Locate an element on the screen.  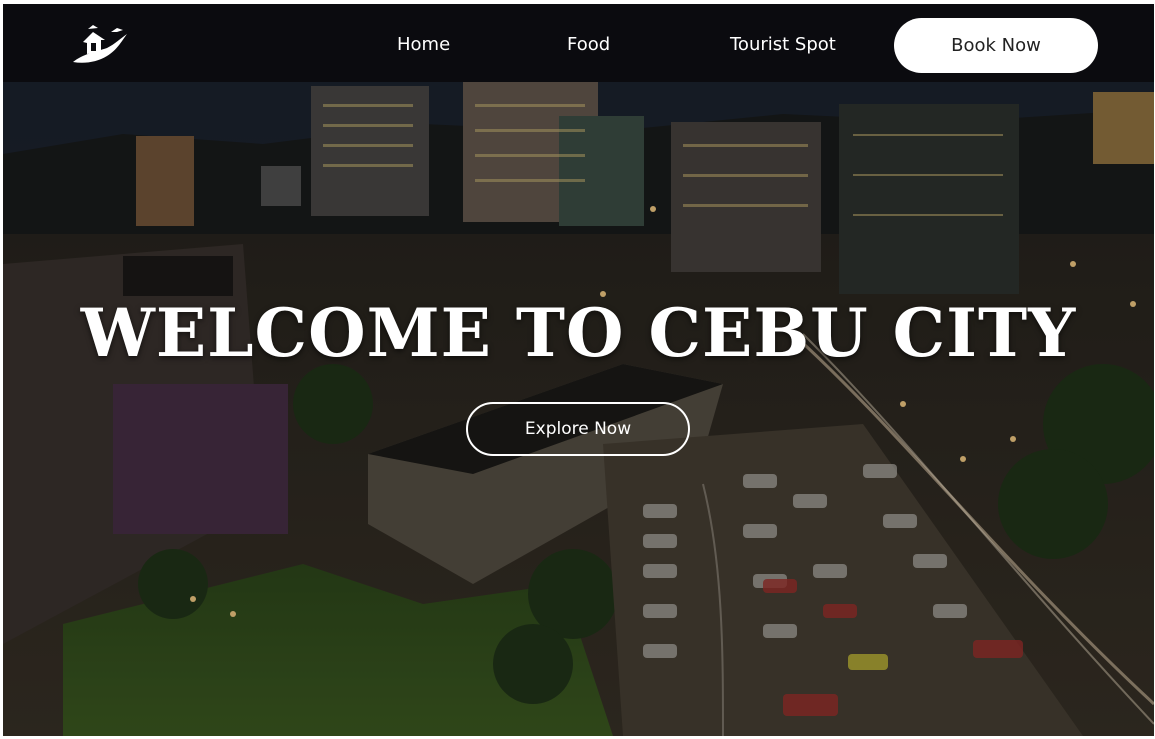
nav-link-tourist-spot: Tourist Spot is located at coordinates (783, 44).